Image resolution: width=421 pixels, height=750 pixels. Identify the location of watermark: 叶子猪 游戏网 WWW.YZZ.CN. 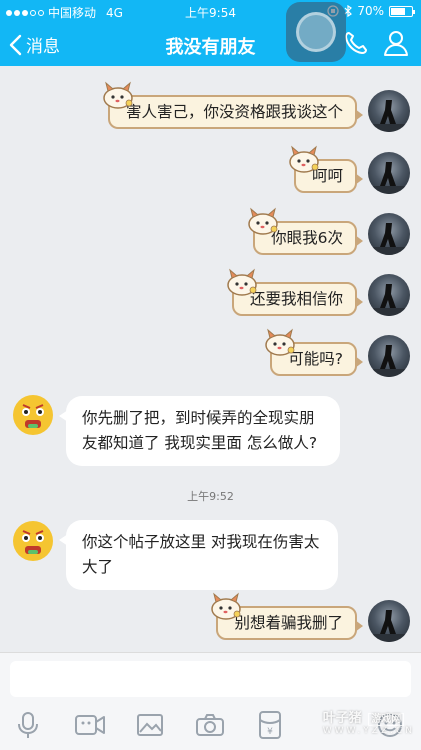
(369, 721).